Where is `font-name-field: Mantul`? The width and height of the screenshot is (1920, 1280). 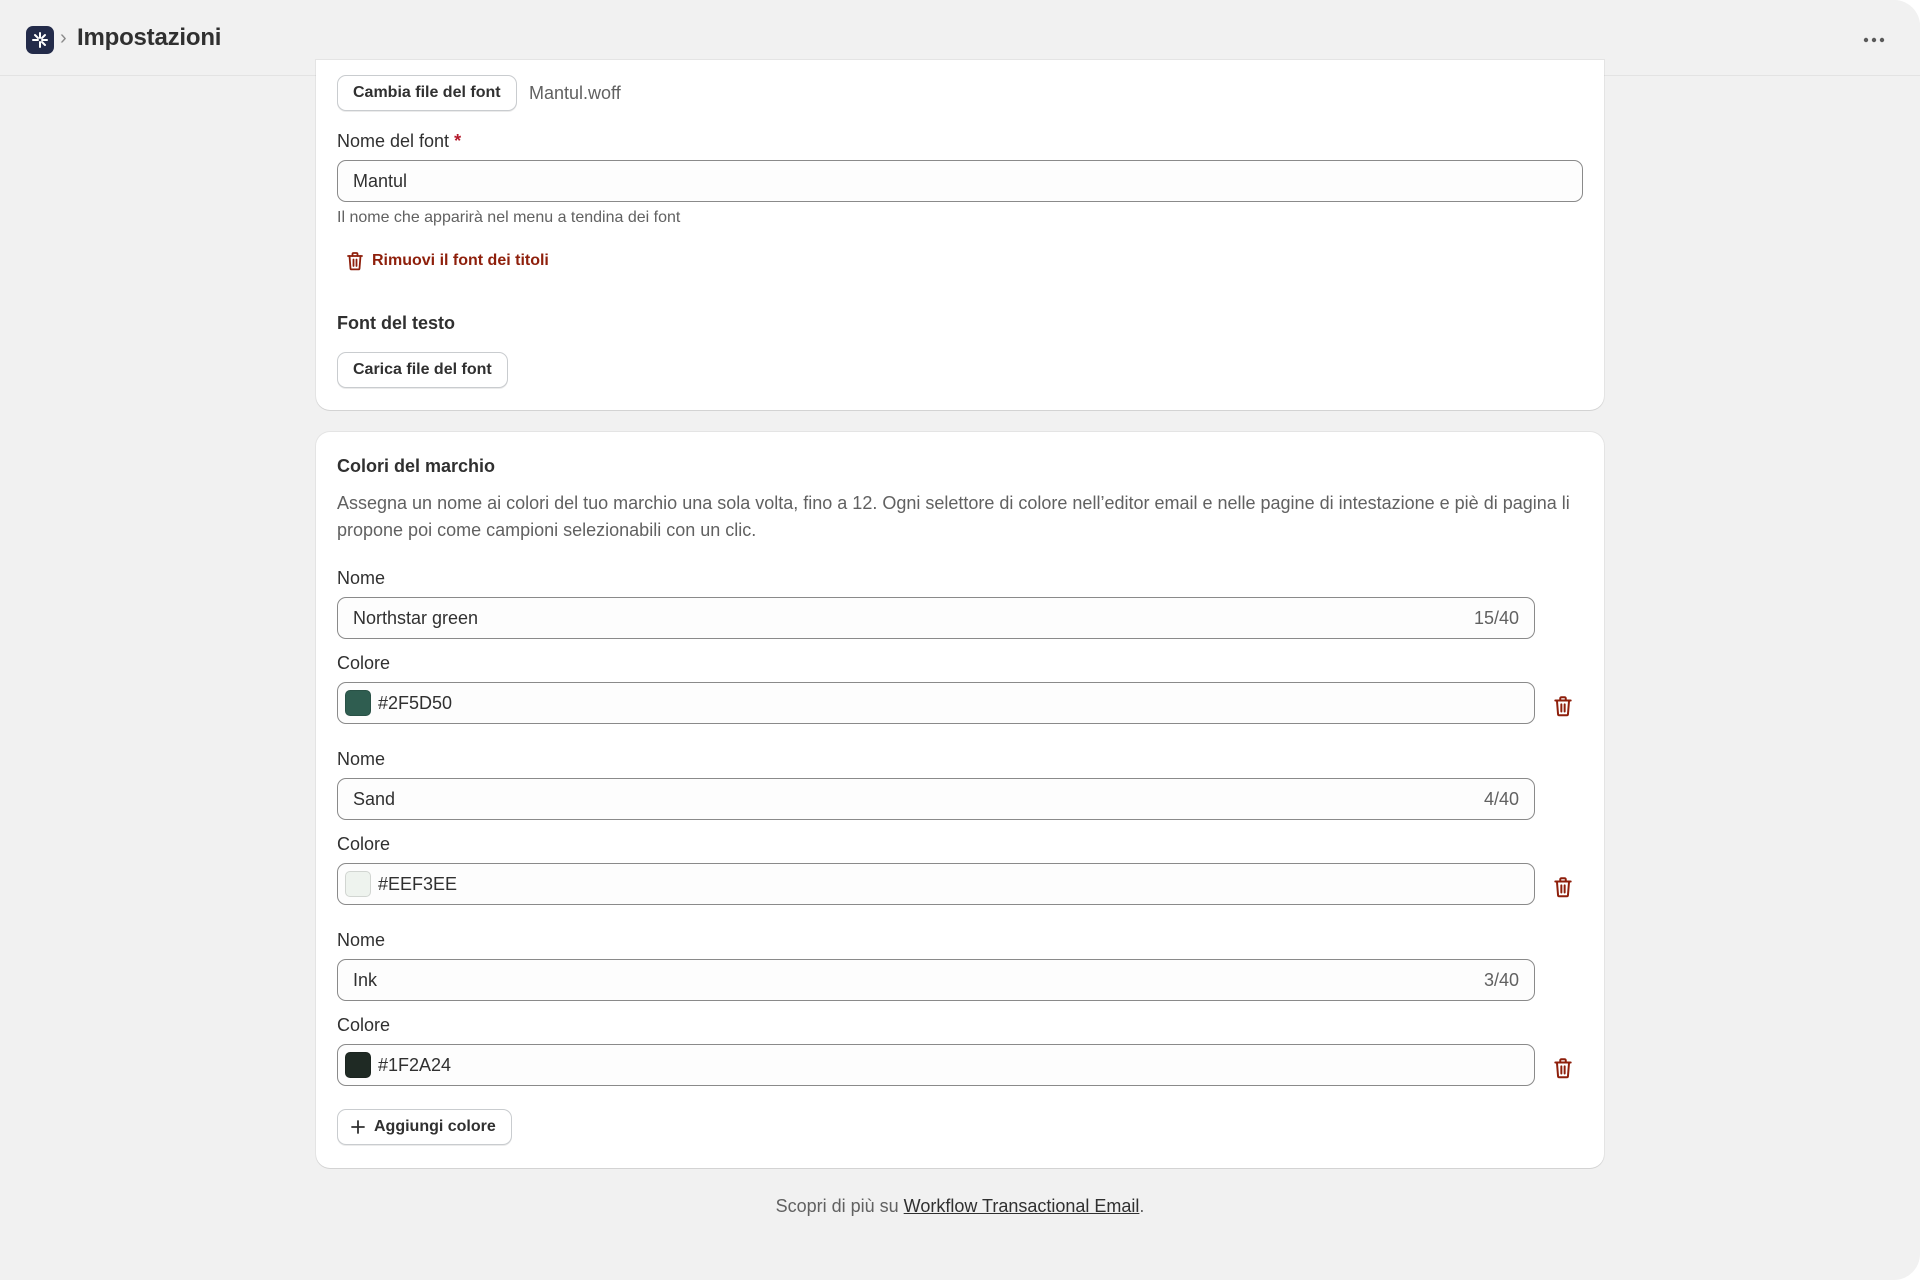
font-name-field: Mantul is located at coordinates (960, 181).